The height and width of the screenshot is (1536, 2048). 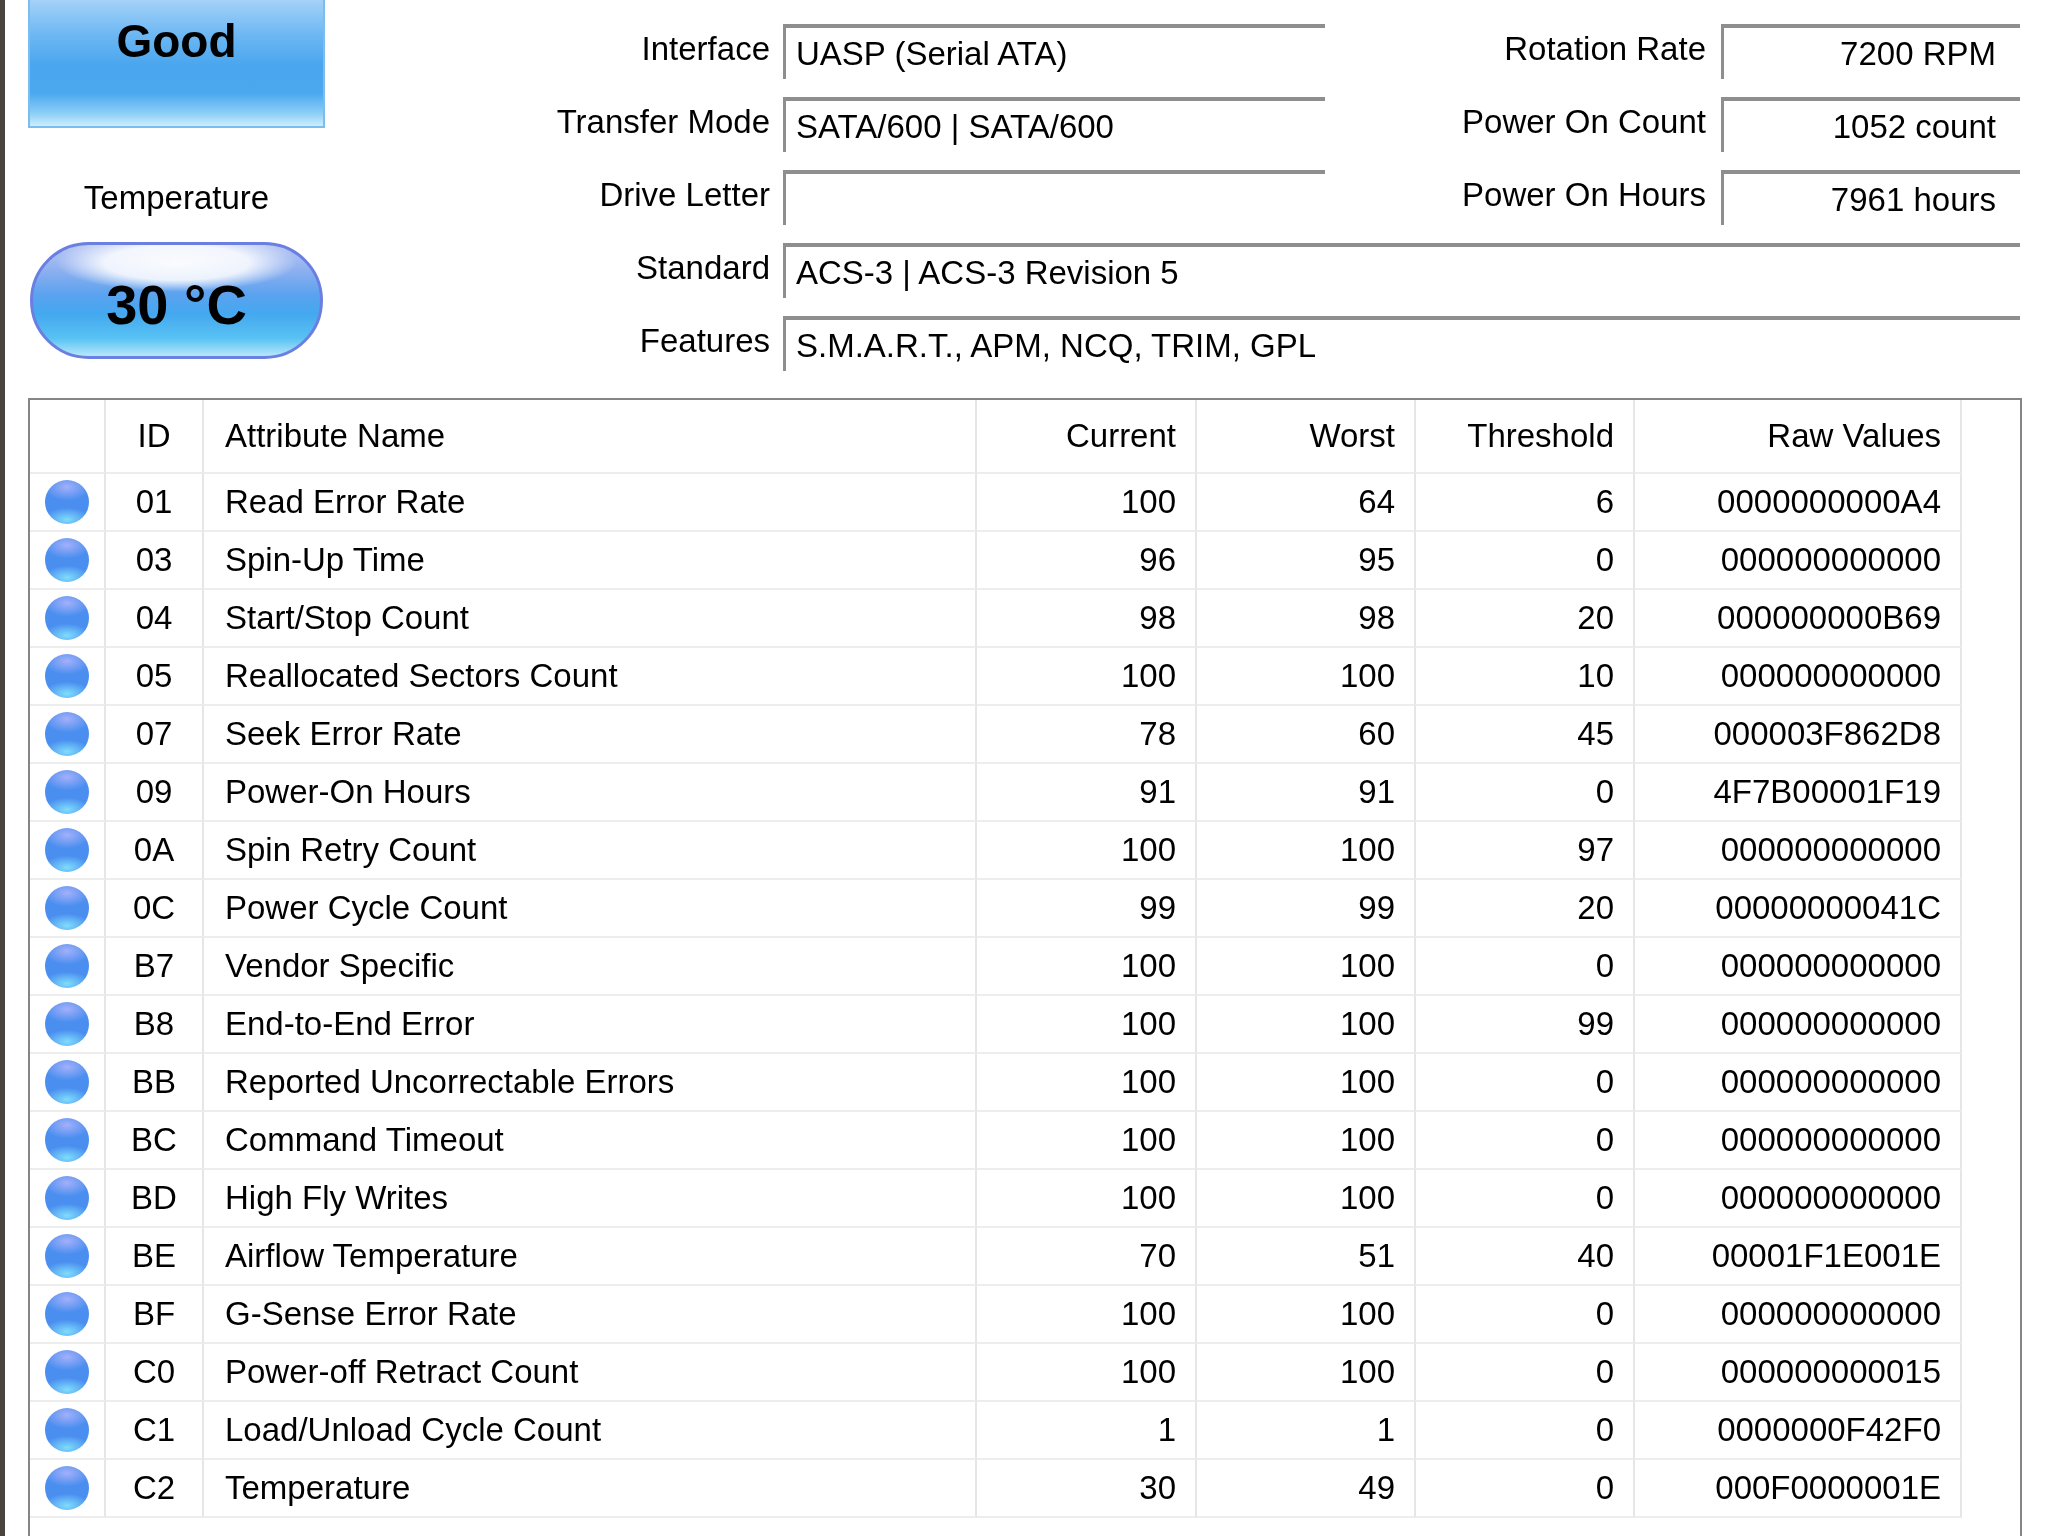 I want to click on table-cell: 04, so click(x=155, y=619).